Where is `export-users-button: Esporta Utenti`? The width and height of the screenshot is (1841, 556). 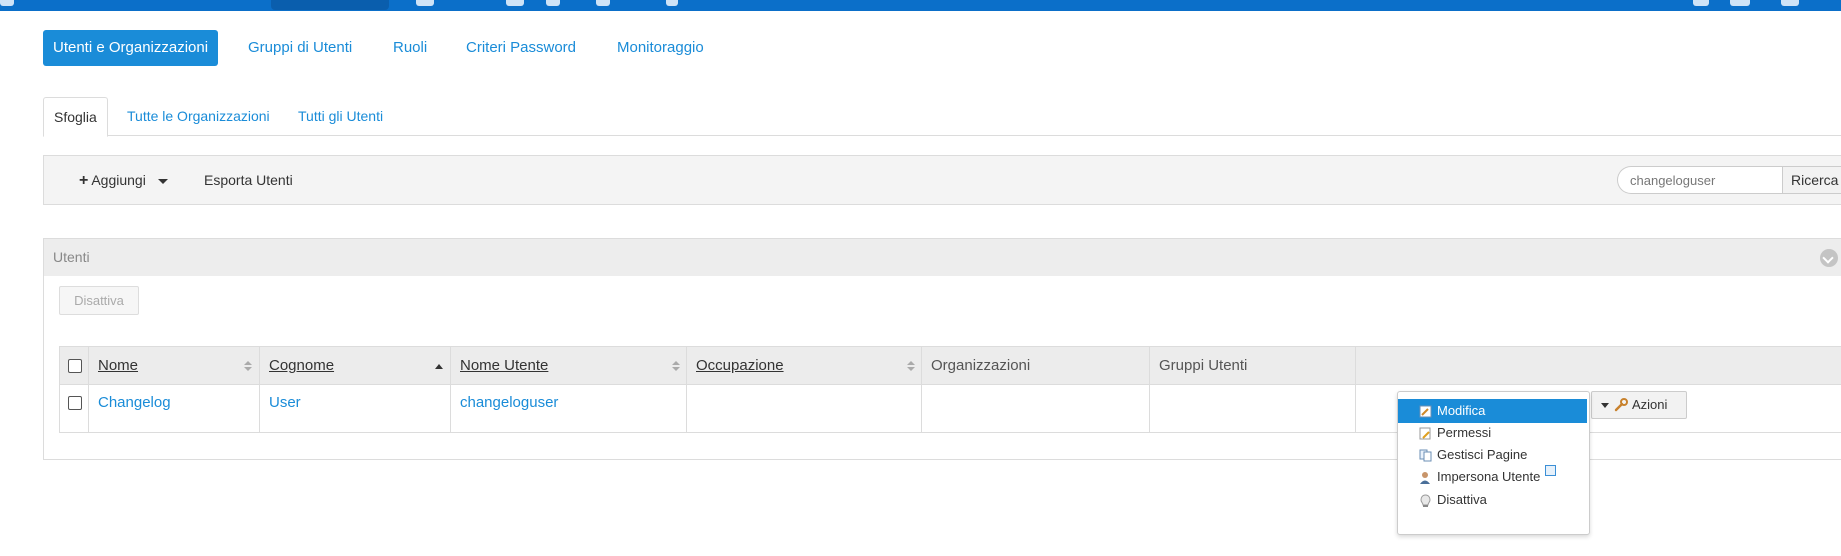
export-users-button: Esporta Utenti is located at coordinates (248, 180).